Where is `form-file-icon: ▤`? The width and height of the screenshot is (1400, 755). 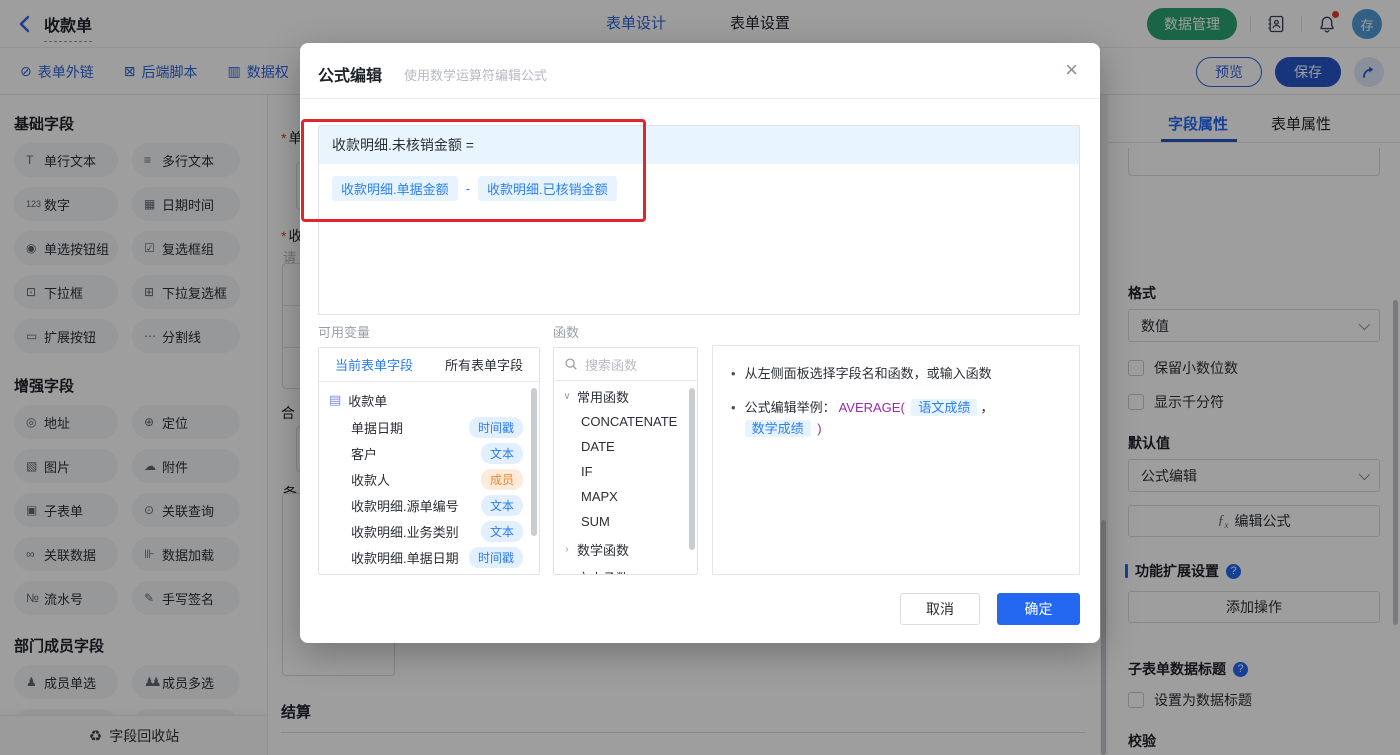
form-file-icon: ▤ is located at coordinates (335, 399).